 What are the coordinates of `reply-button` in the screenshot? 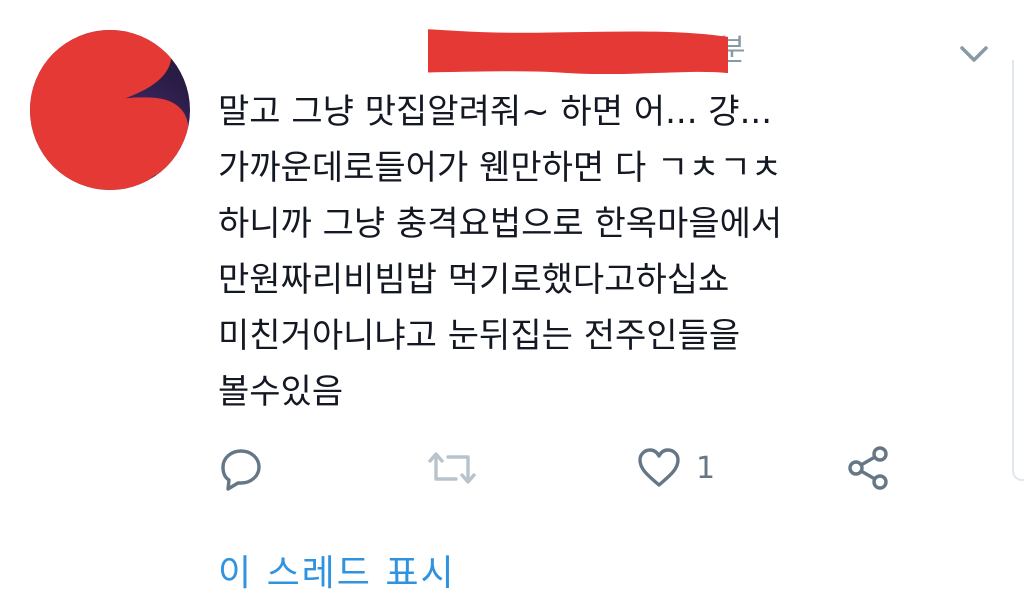 It's located at (241, 468).